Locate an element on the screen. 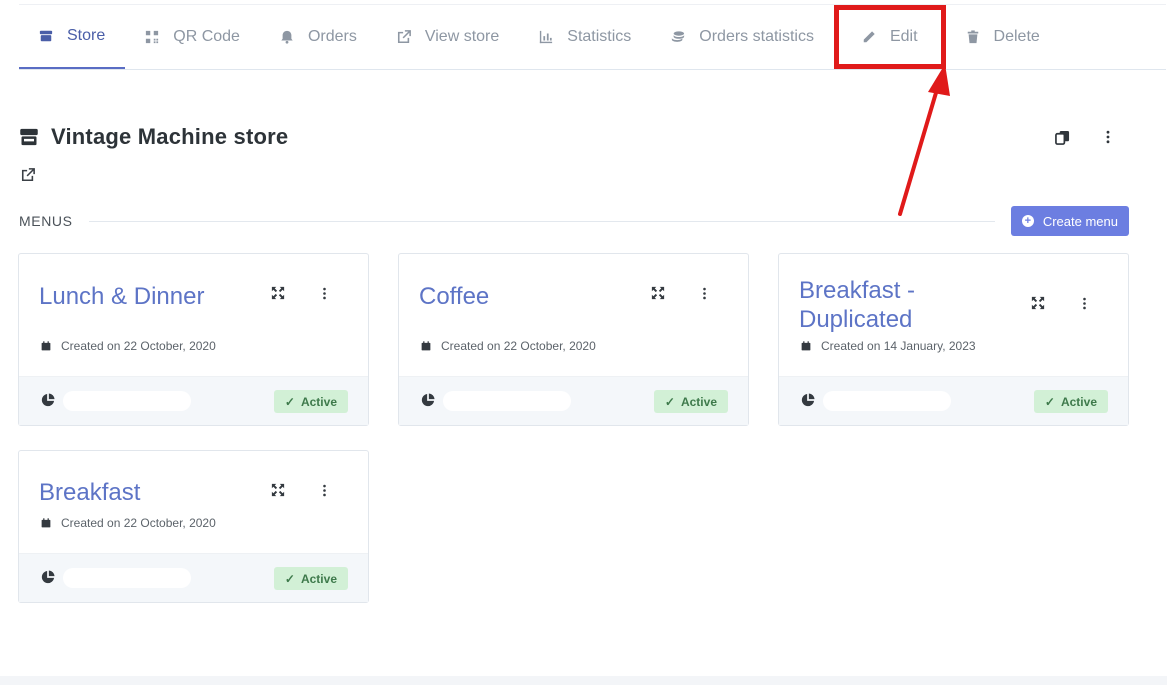  qrcode-icon is located at coordinates (152, 37).